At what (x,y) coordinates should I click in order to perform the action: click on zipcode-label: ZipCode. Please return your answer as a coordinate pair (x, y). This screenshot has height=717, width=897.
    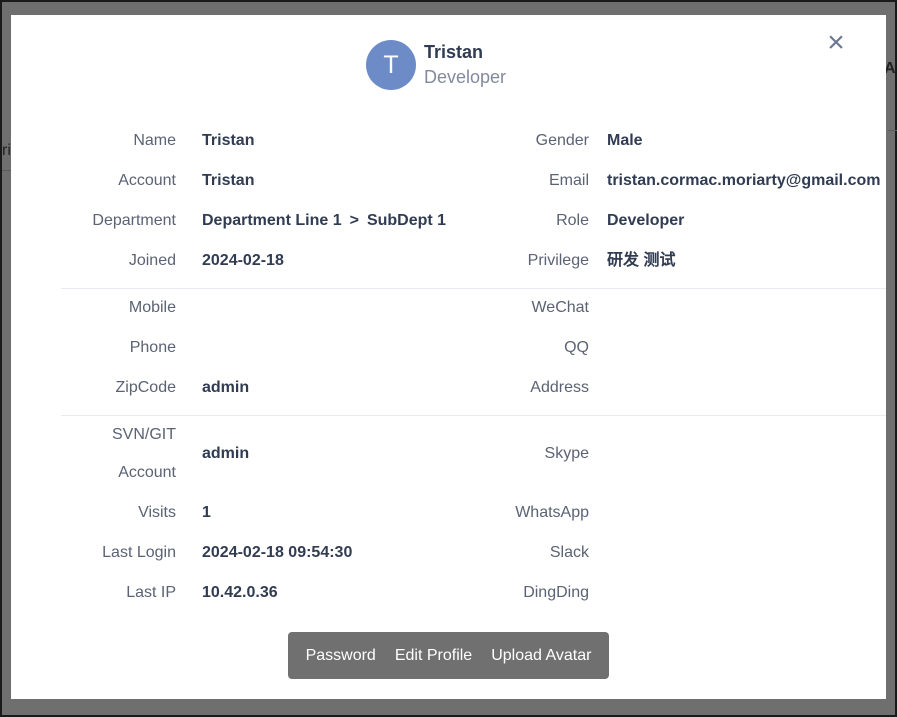
    Looking at the image, I should click on (145, 387).